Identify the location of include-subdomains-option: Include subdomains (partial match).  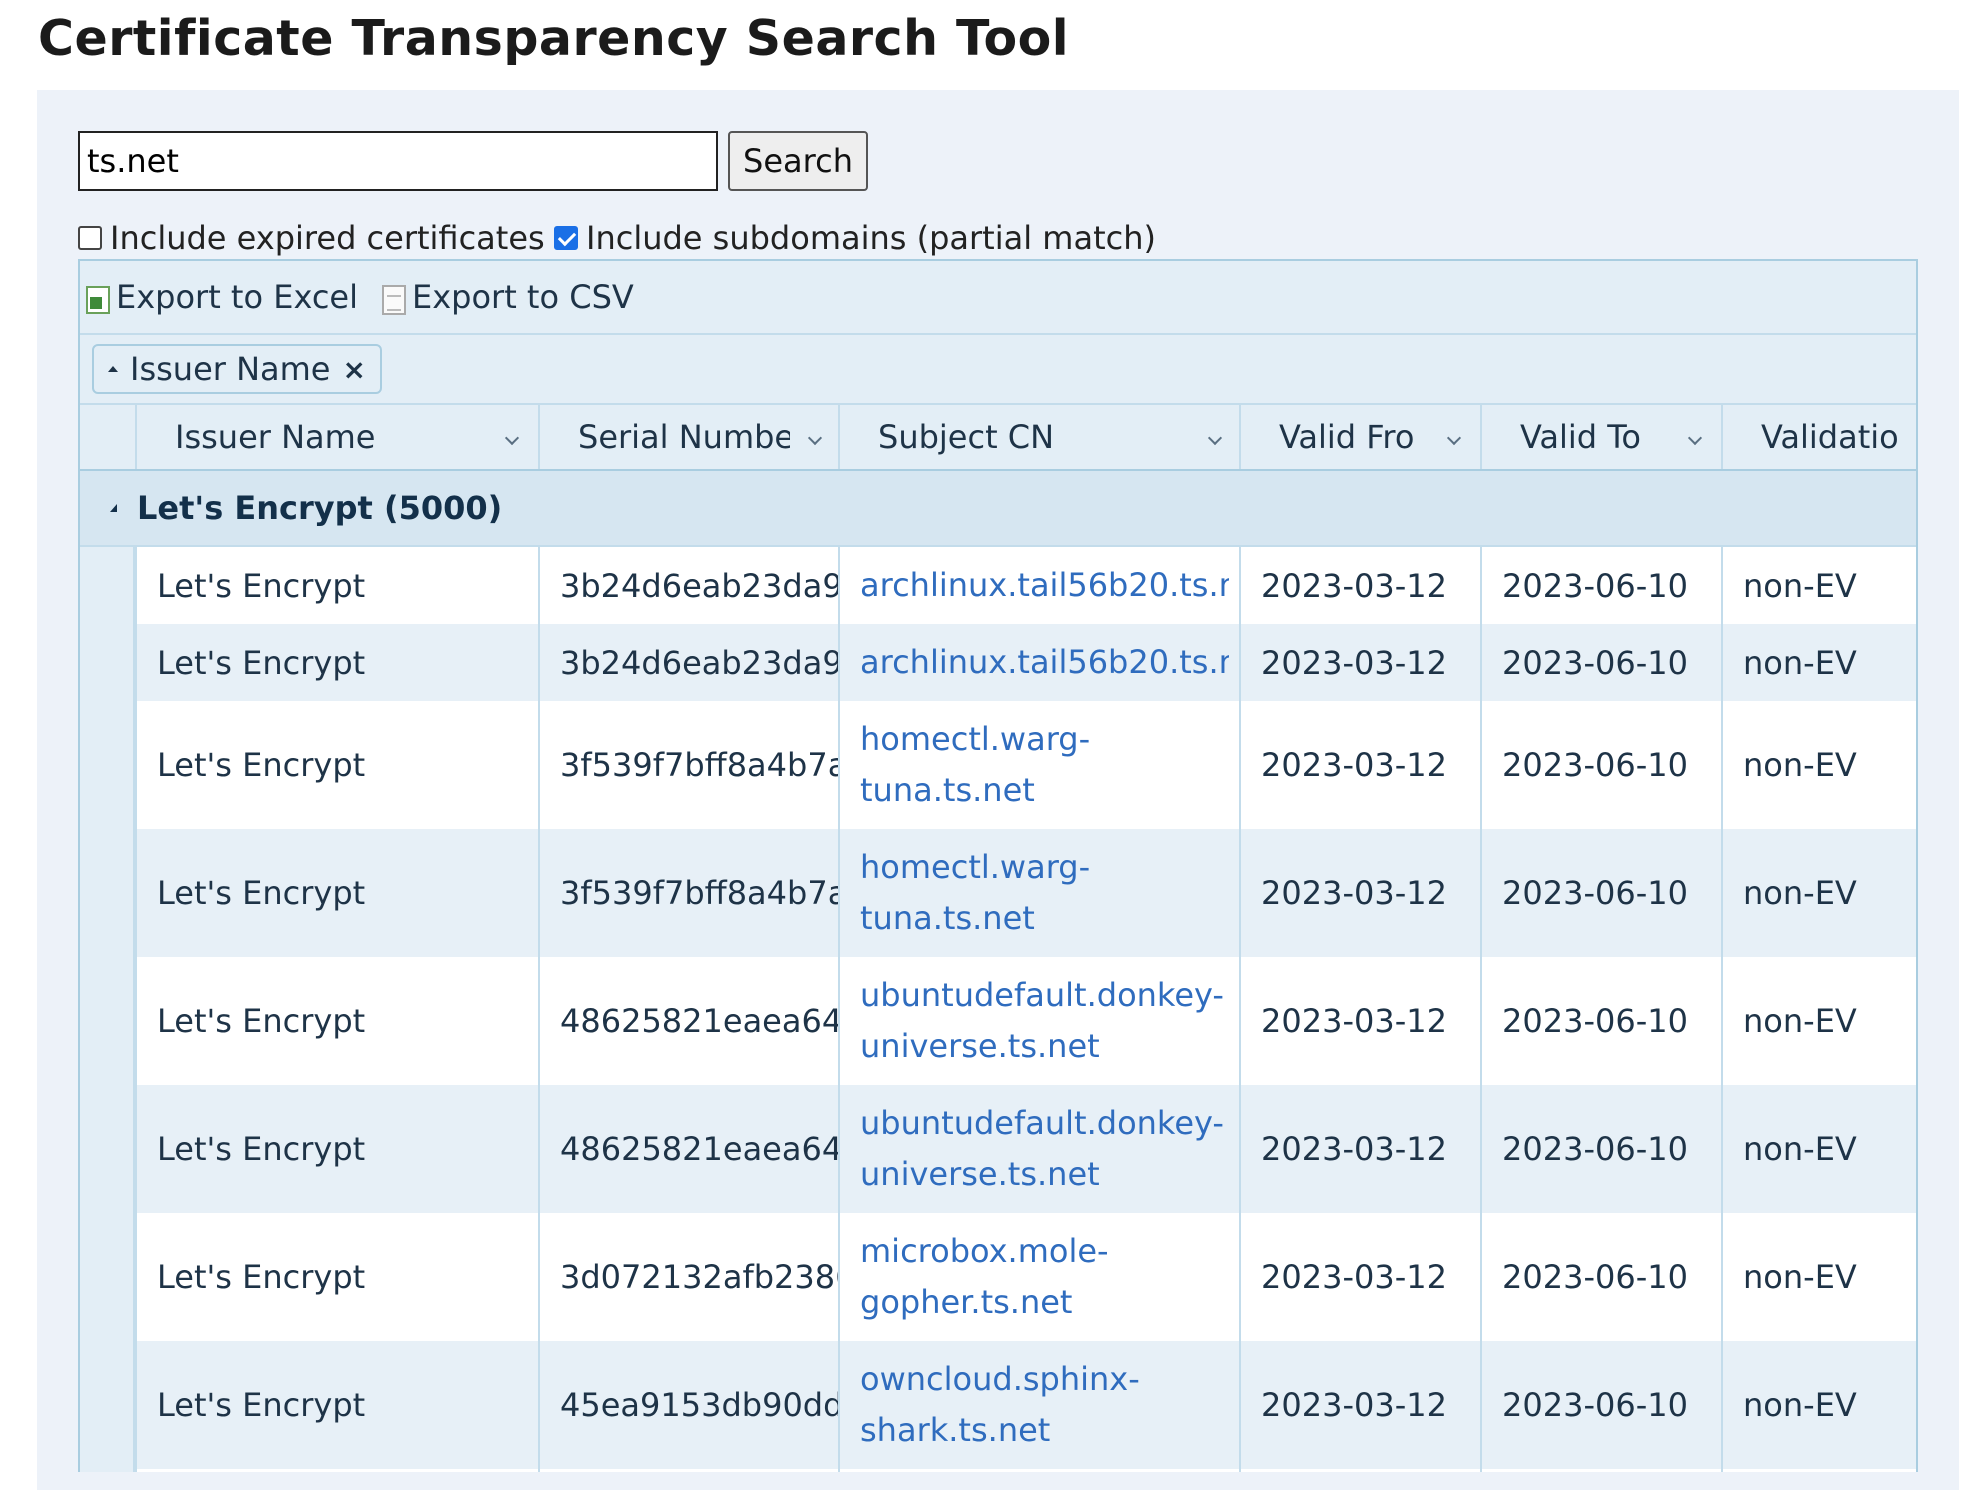
(855, 238).